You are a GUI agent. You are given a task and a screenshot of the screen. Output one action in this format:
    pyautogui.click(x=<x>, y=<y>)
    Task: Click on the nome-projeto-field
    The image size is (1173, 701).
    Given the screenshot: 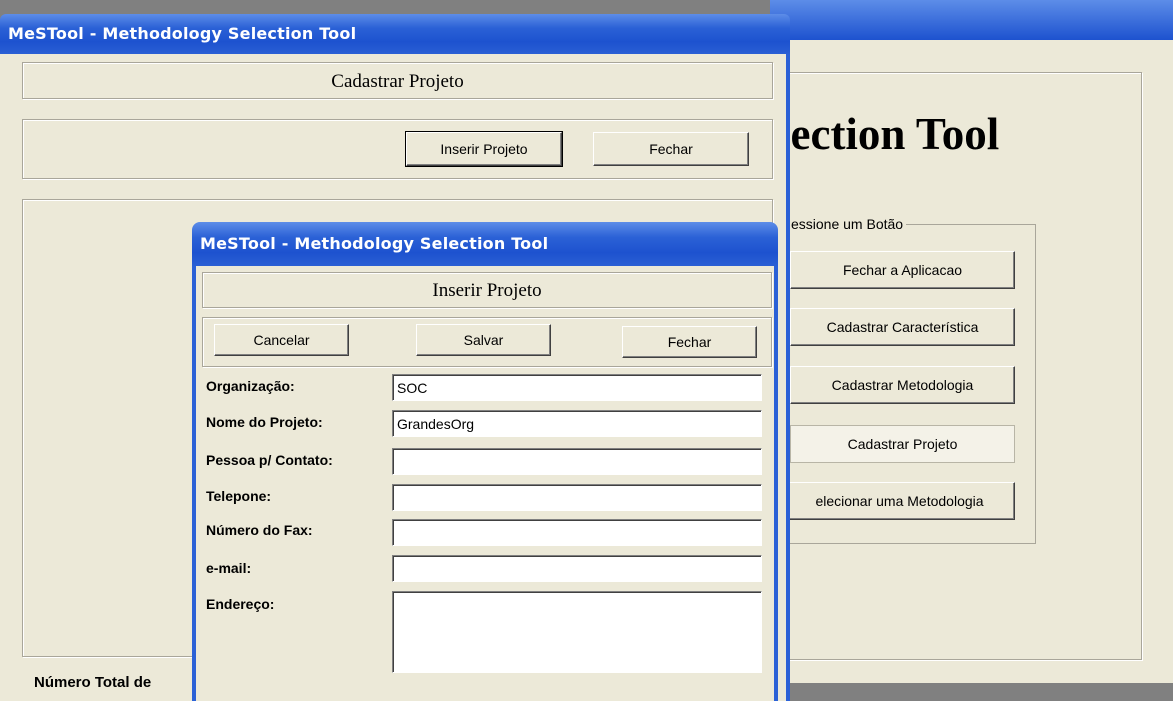 What is the action you would take?
    pyautogui.click(x=577, y=423)
    